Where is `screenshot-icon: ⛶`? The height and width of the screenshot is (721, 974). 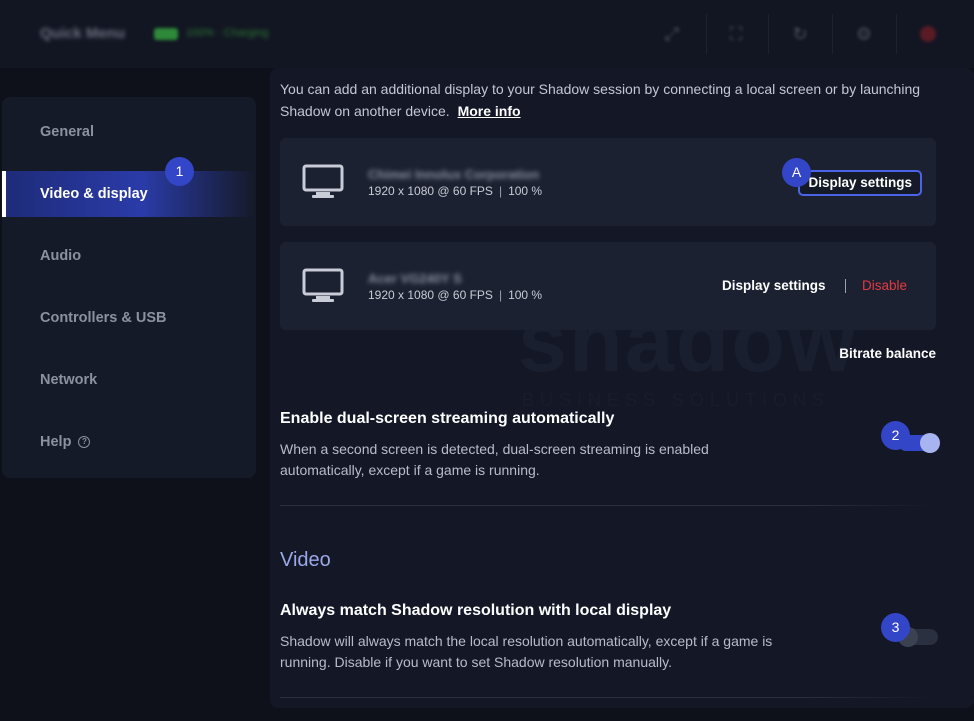 screenshot-icon: ⛶ is located at coordinates (736, 34).